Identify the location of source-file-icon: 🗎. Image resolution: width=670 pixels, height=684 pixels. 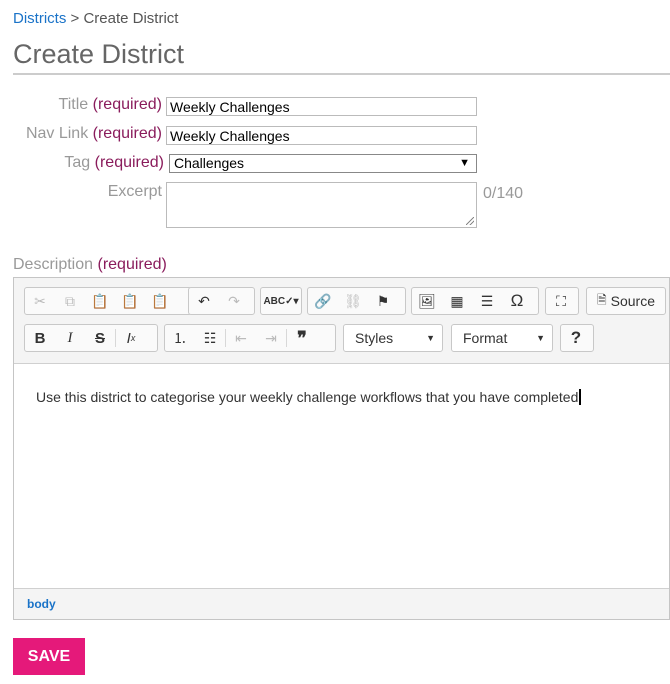
(601, 299).